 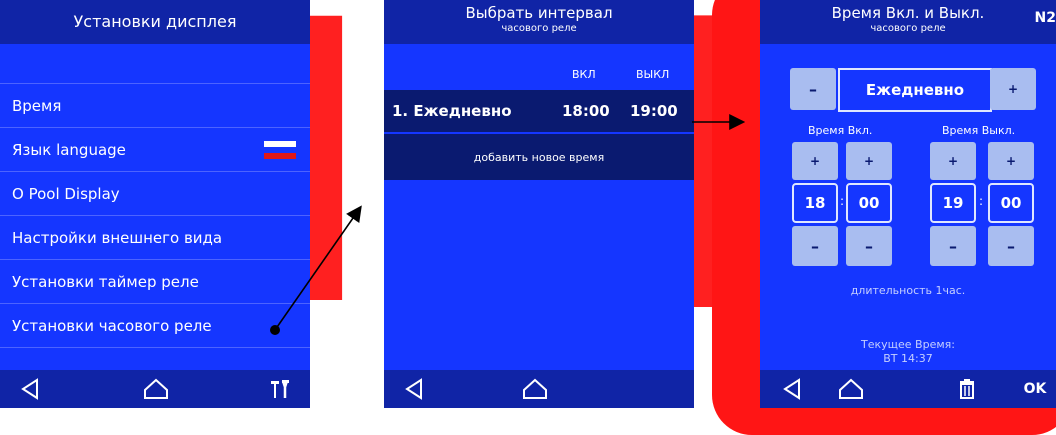 What do you see at coordinates (155, 194) in the screenshot?
I see `menu-item-pool-display: O Pool Display` at bounding box center [155, 194].